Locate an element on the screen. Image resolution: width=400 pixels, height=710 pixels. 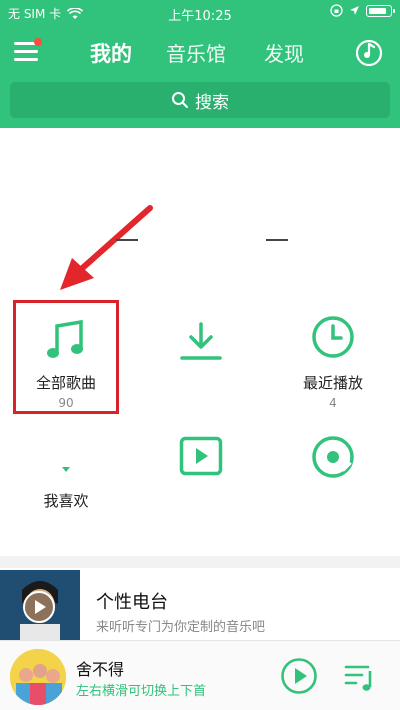
section-divider is located at coordinates (200, 562).